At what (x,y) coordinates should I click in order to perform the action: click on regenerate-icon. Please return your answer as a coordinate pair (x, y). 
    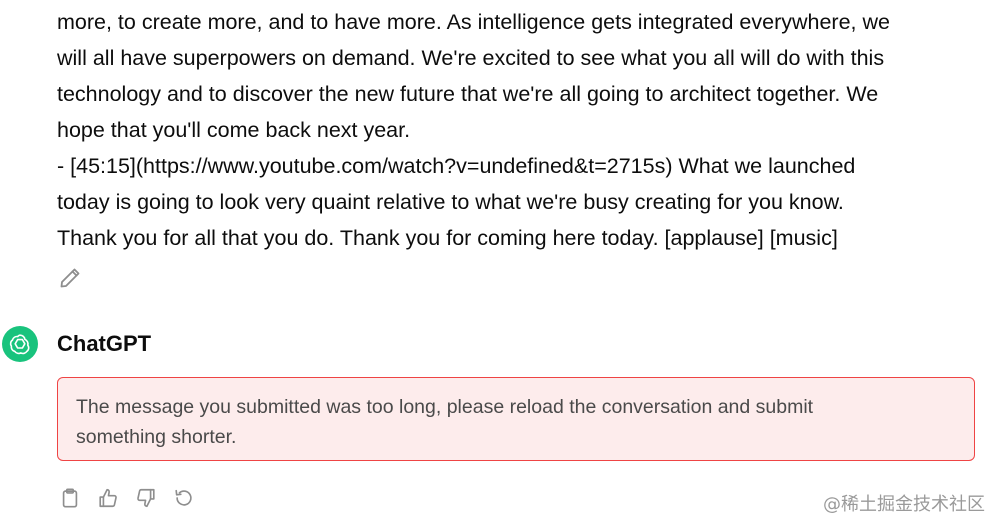
    Looking at the image, I should click on (183, 497).